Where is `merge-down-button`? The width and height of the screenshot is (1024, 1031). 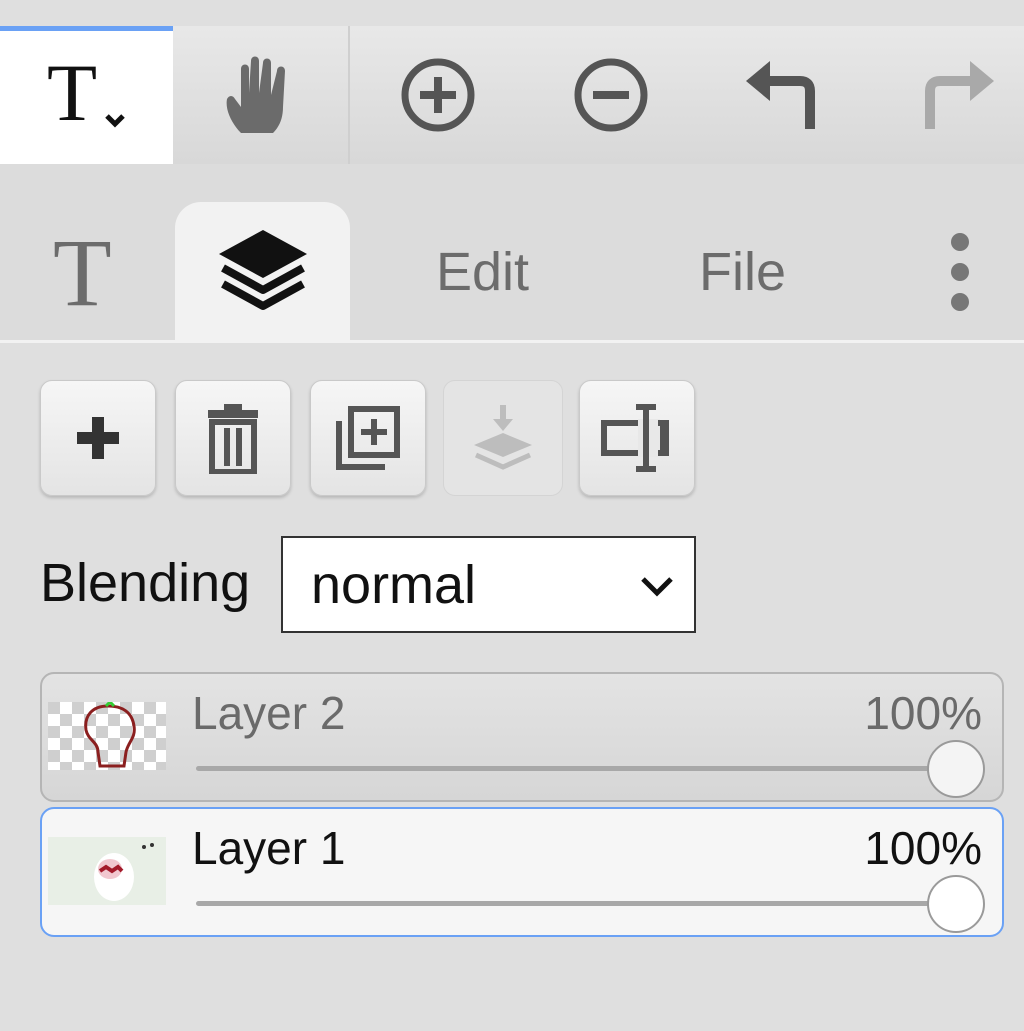 merge-down-button is located at coordinates (503, 438).